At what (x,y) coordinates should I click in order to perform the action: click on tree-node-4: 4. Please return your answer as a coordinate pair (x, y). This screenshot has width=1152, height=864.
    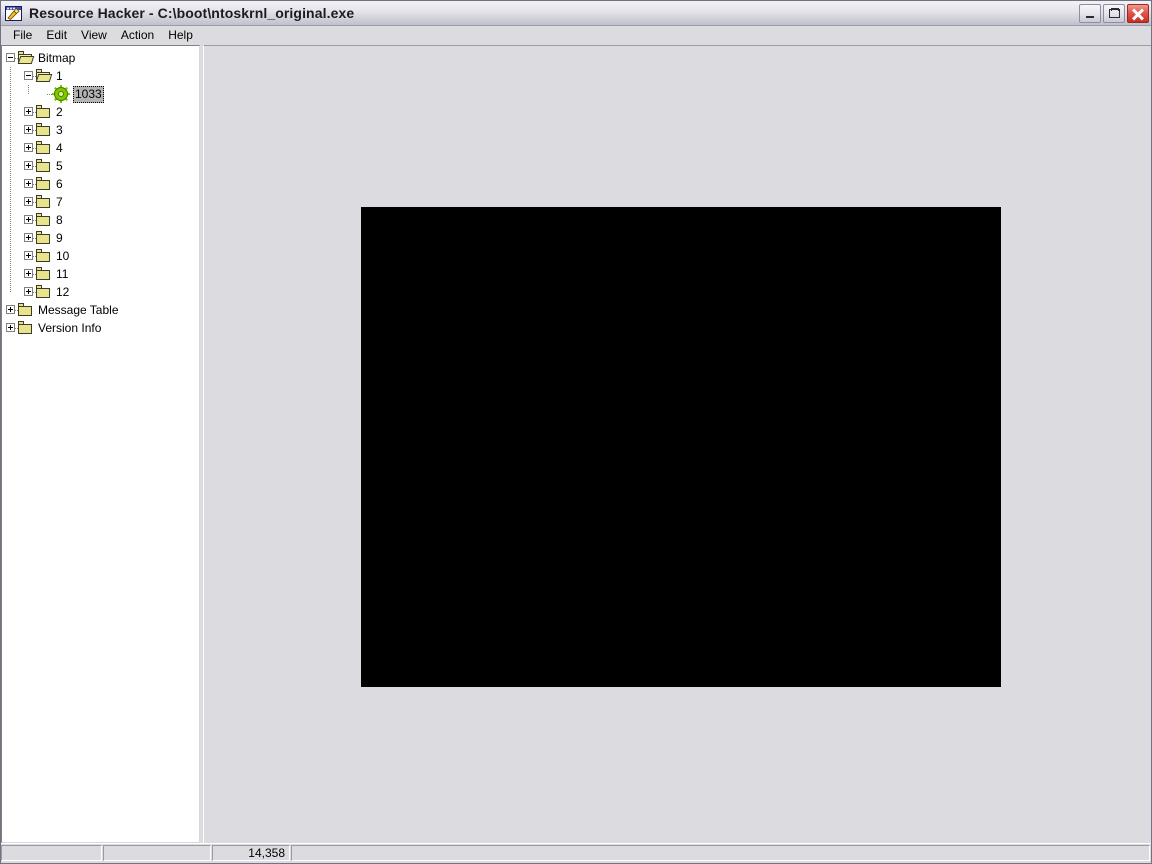
    Looking at the image, I should click on (100, 148).